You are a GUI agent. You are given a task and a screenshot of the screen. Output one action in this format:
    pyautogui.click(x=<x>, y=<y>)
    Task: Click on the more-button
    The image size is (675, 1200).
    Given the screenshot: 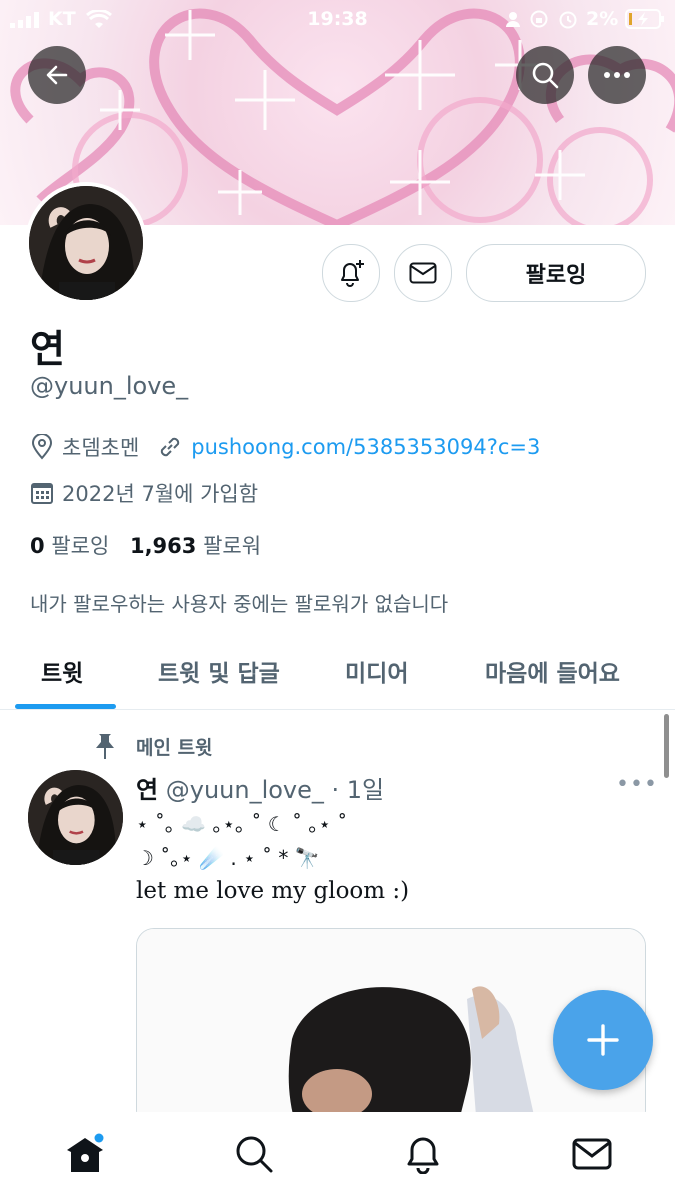 What is the action you would take?
    pyautogui.click(x=617, y=75)
    